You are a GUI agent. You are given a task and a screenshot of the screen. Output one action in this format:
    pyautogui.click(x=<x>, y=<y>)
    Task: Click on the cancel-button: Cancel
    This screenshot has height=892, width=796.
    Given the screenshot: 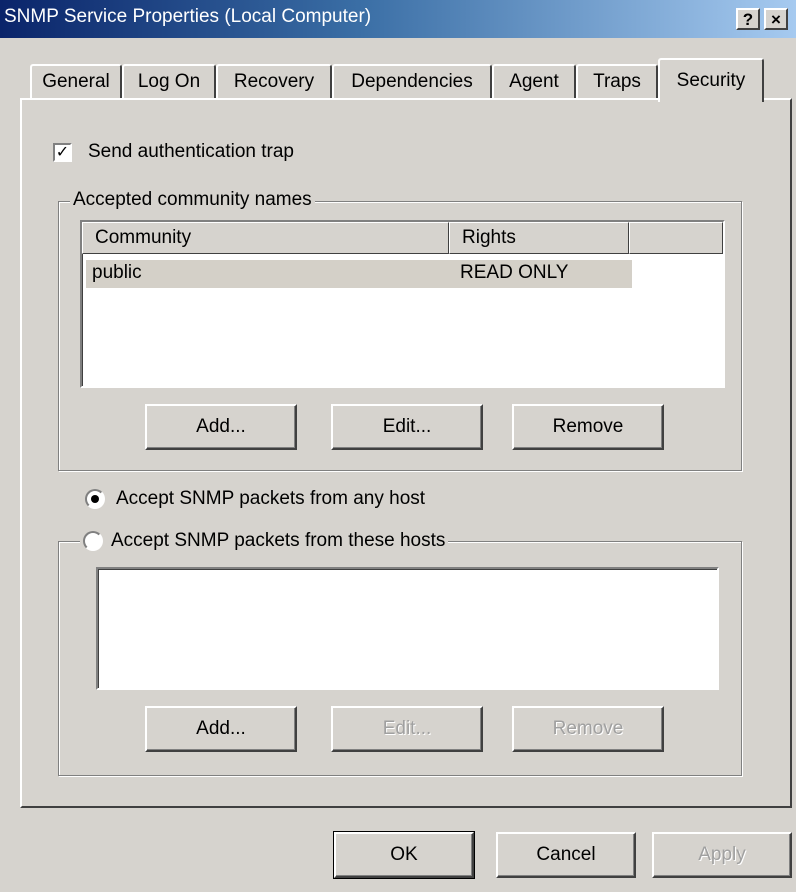 What is the action you would take?
    pyautogui.click(x=566, y=855)
    